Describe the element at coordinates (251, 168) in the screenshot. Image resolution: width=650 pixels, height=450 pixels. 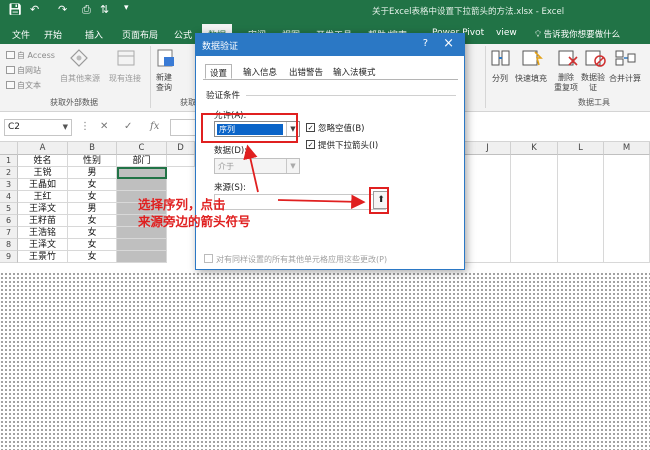
I see `arrow-to-allow` at that location.